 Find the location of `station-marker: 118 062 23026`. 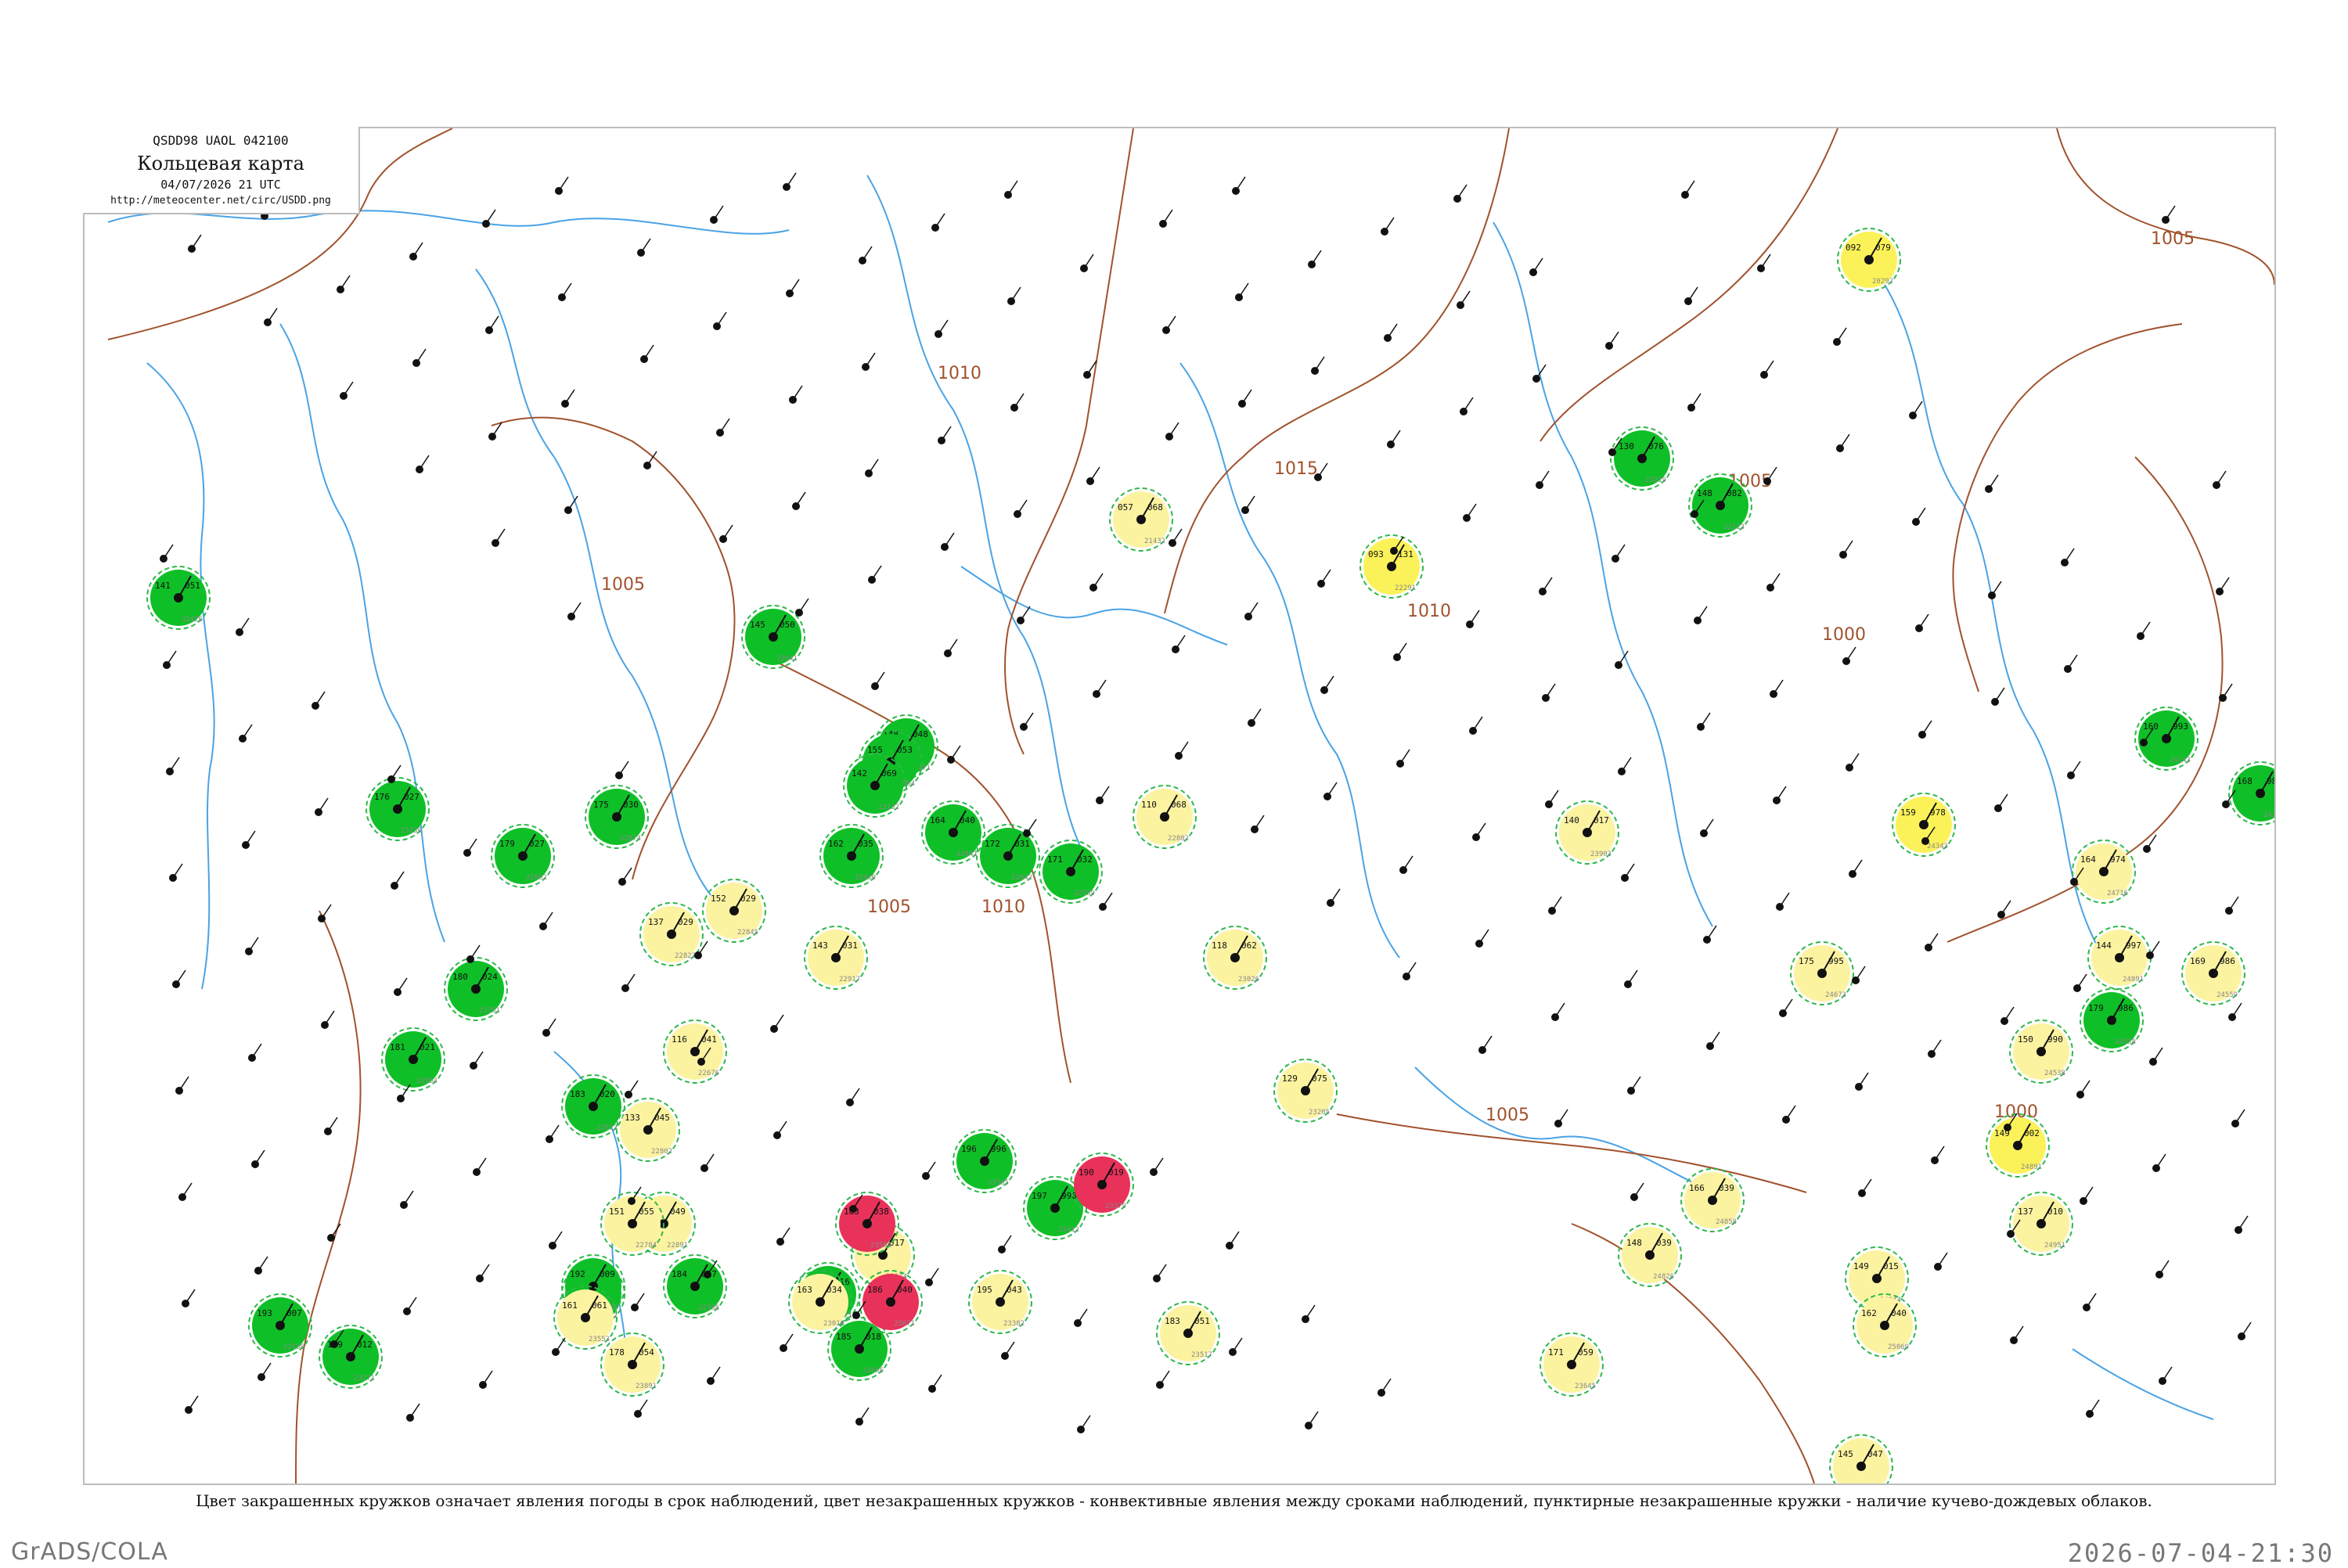

station-marker: 118 062 23026 is located at coordinates (1235, 958).